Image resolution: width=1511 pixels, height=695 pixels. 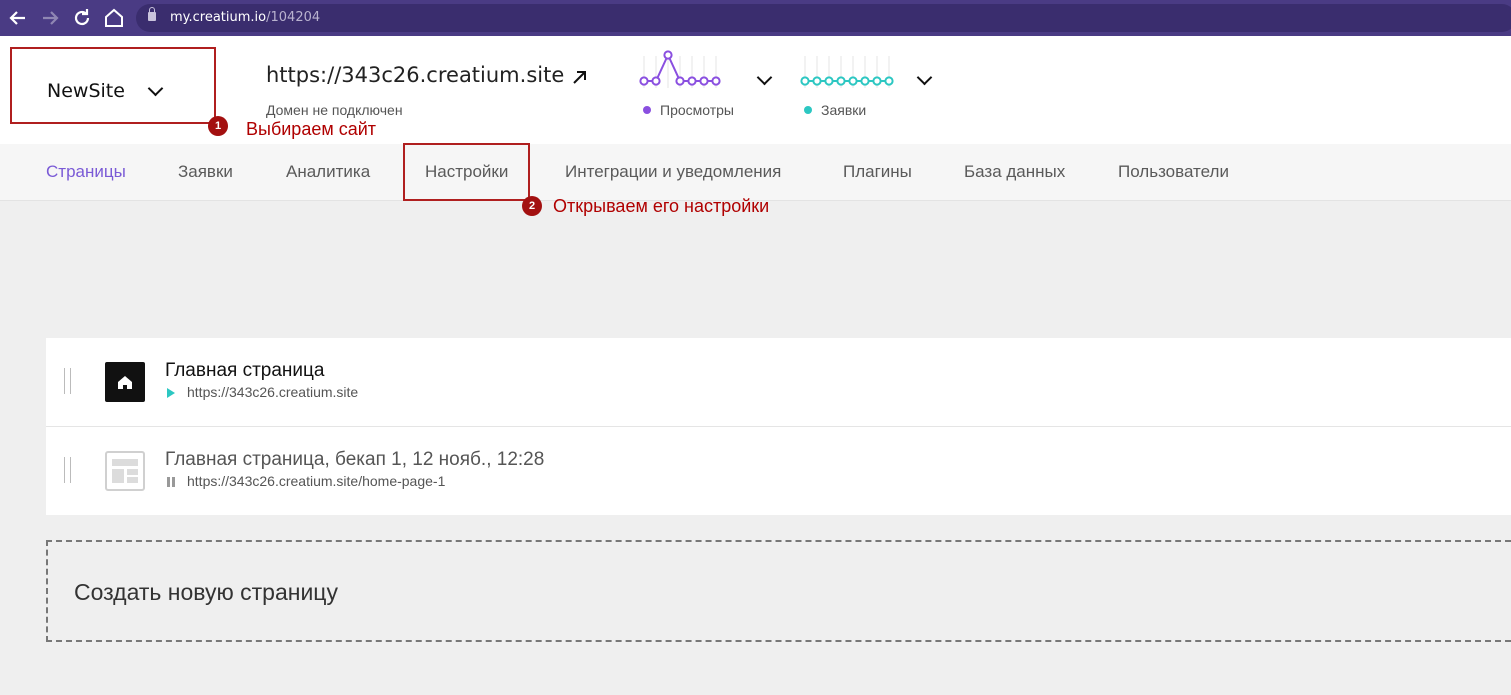 What do you see at coordinates (697, 110) in the screenshot?
I see `views-label: Просмотры` at bounding box center [697, 110].